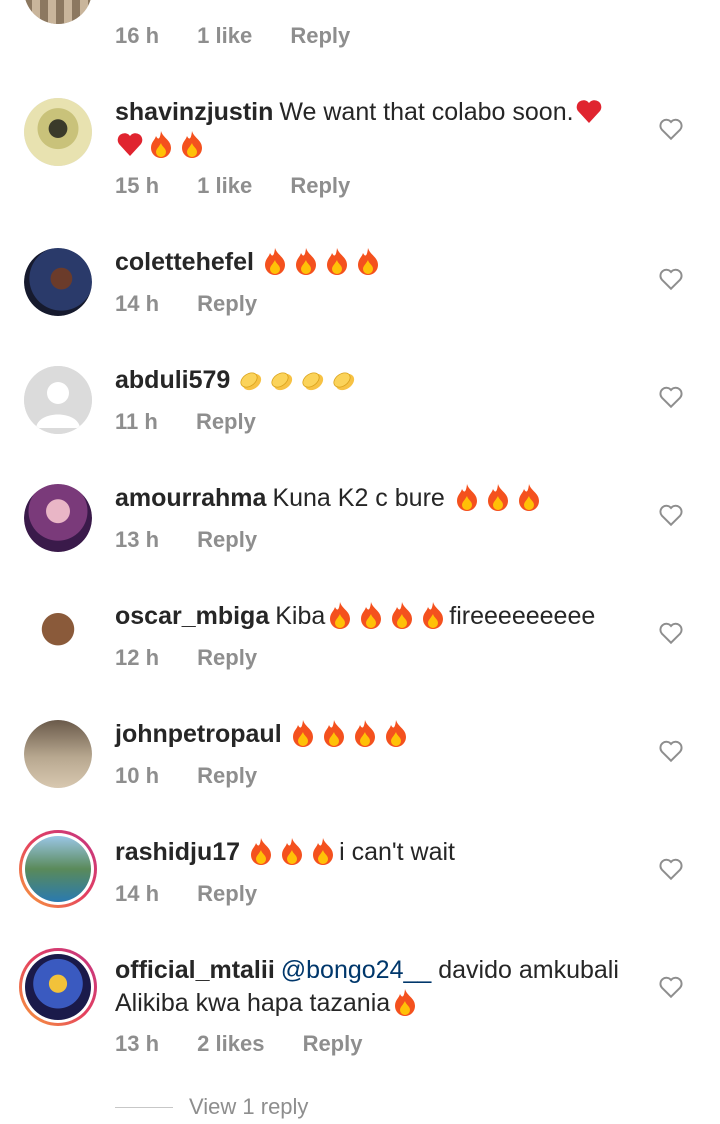 Image resolution: width=720 pixels, height=1124 pixels. What do you see at coordinates (194, 112) in the screenshot?
I see `comment-username: shavinzjustin` at bounding box center [194, 112].